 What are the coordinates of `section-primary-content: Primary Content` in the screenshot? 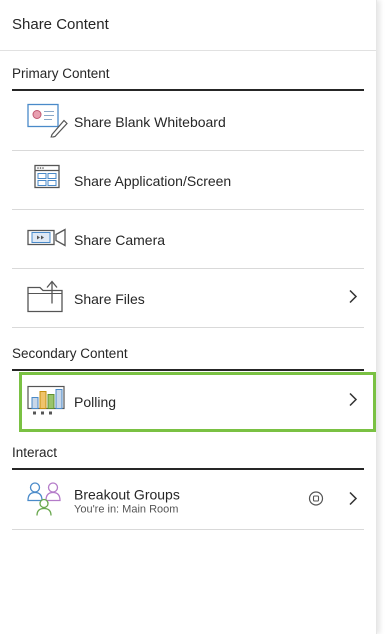 It's located at (188, 78).